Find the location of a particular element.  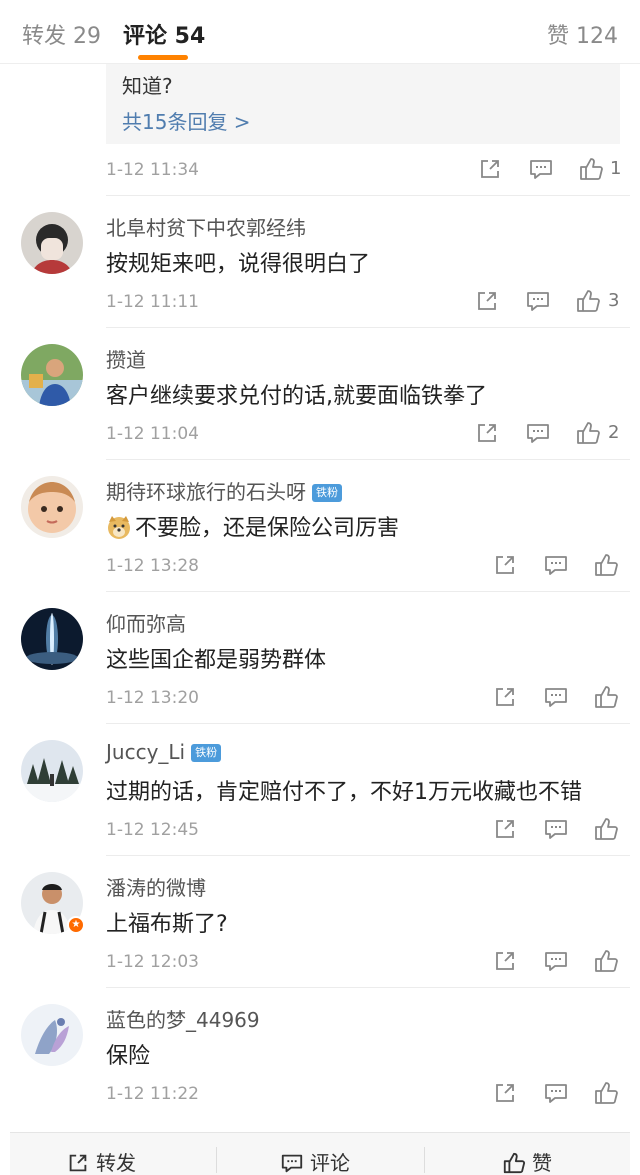

comment-username: 期待环球旅行的石头呀 铁粉 is located at coordinates (224, 490).